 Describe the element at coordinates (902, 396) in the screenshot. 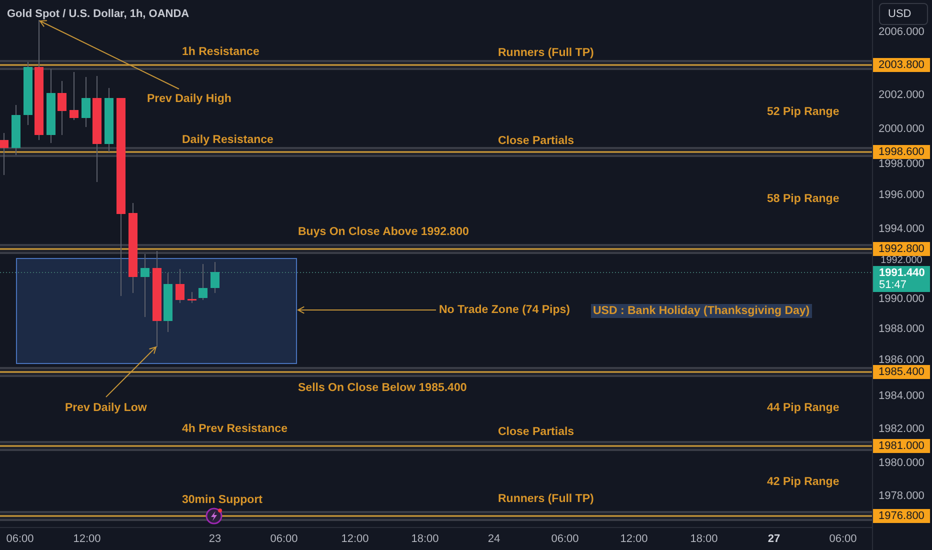

I see `price-axis-label: 1984.000` at that location.